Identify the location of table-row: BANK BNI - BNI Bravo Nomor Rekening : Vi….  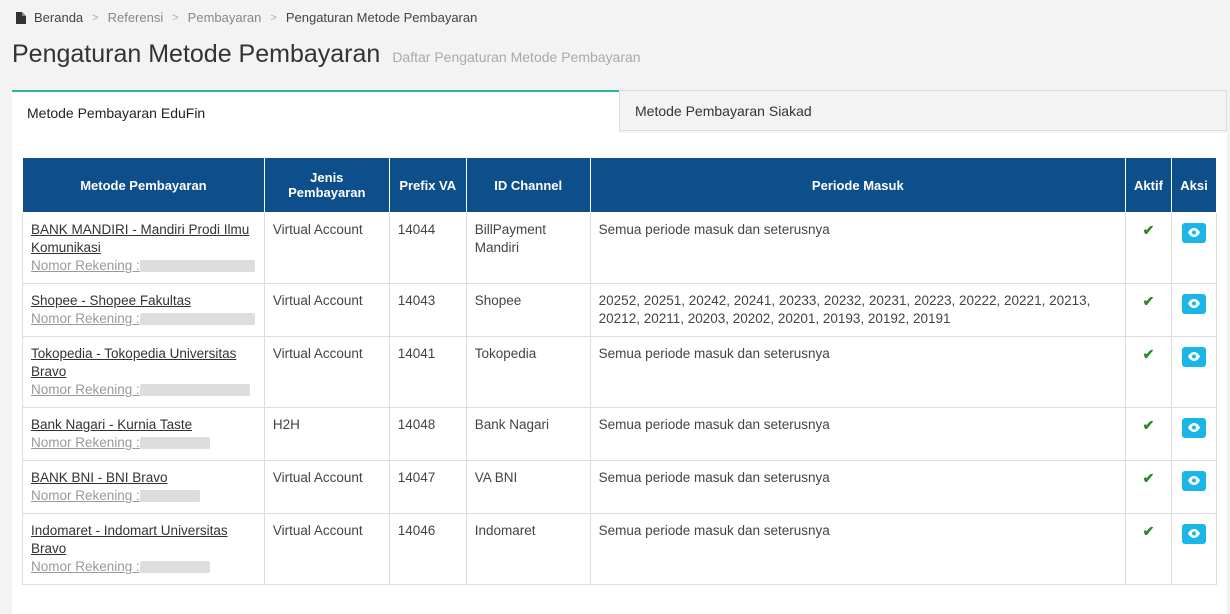
(620, 487).